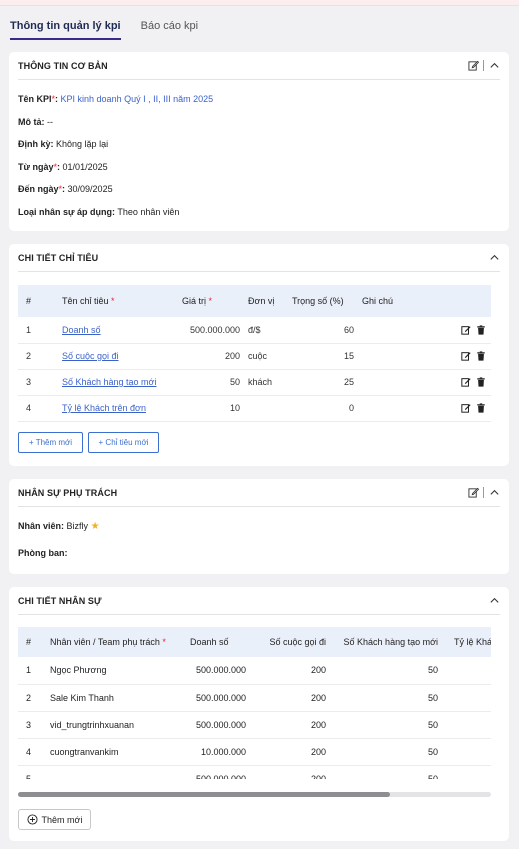 The height and width of the screenshot is (849, 519). Describe the element at coordinates (232, 776) in the screenshot. I see `table-row: 5 500.000.000 200 50` at that location.